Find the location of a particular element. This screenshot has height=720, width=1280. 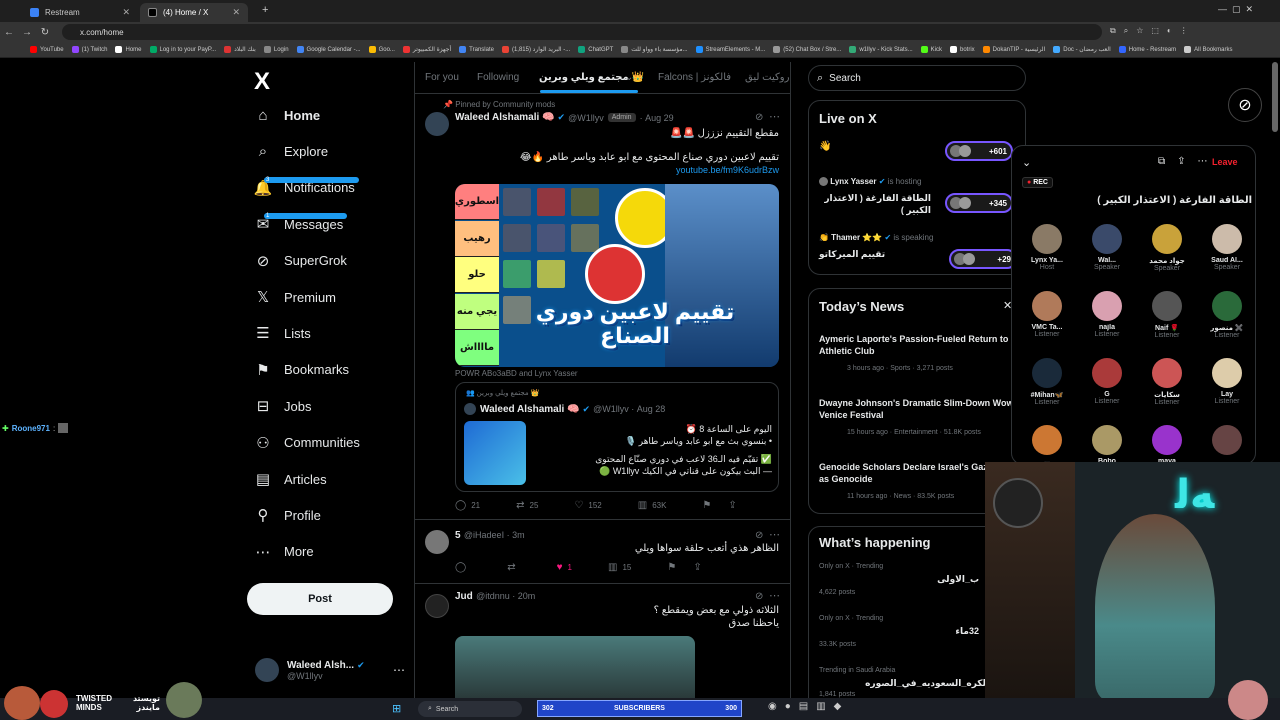

space-member: Saud Al... Speaker is located at coordinates (1227, 247).